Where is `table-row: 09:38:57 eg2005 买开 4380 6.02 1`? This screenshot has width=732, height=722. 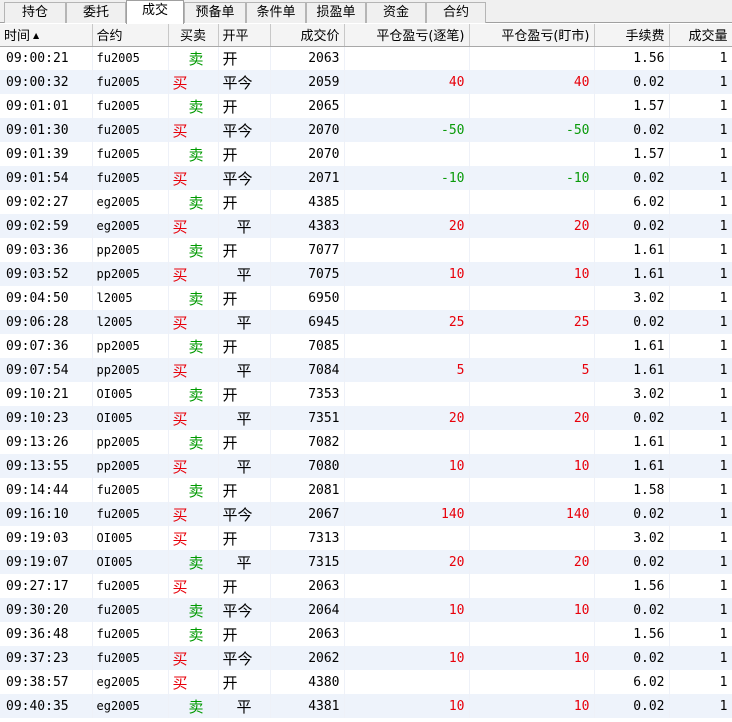 table-row: 09:38:57 eg2005 买开 4380 6.02 1 is located at coordinates (366, 682).